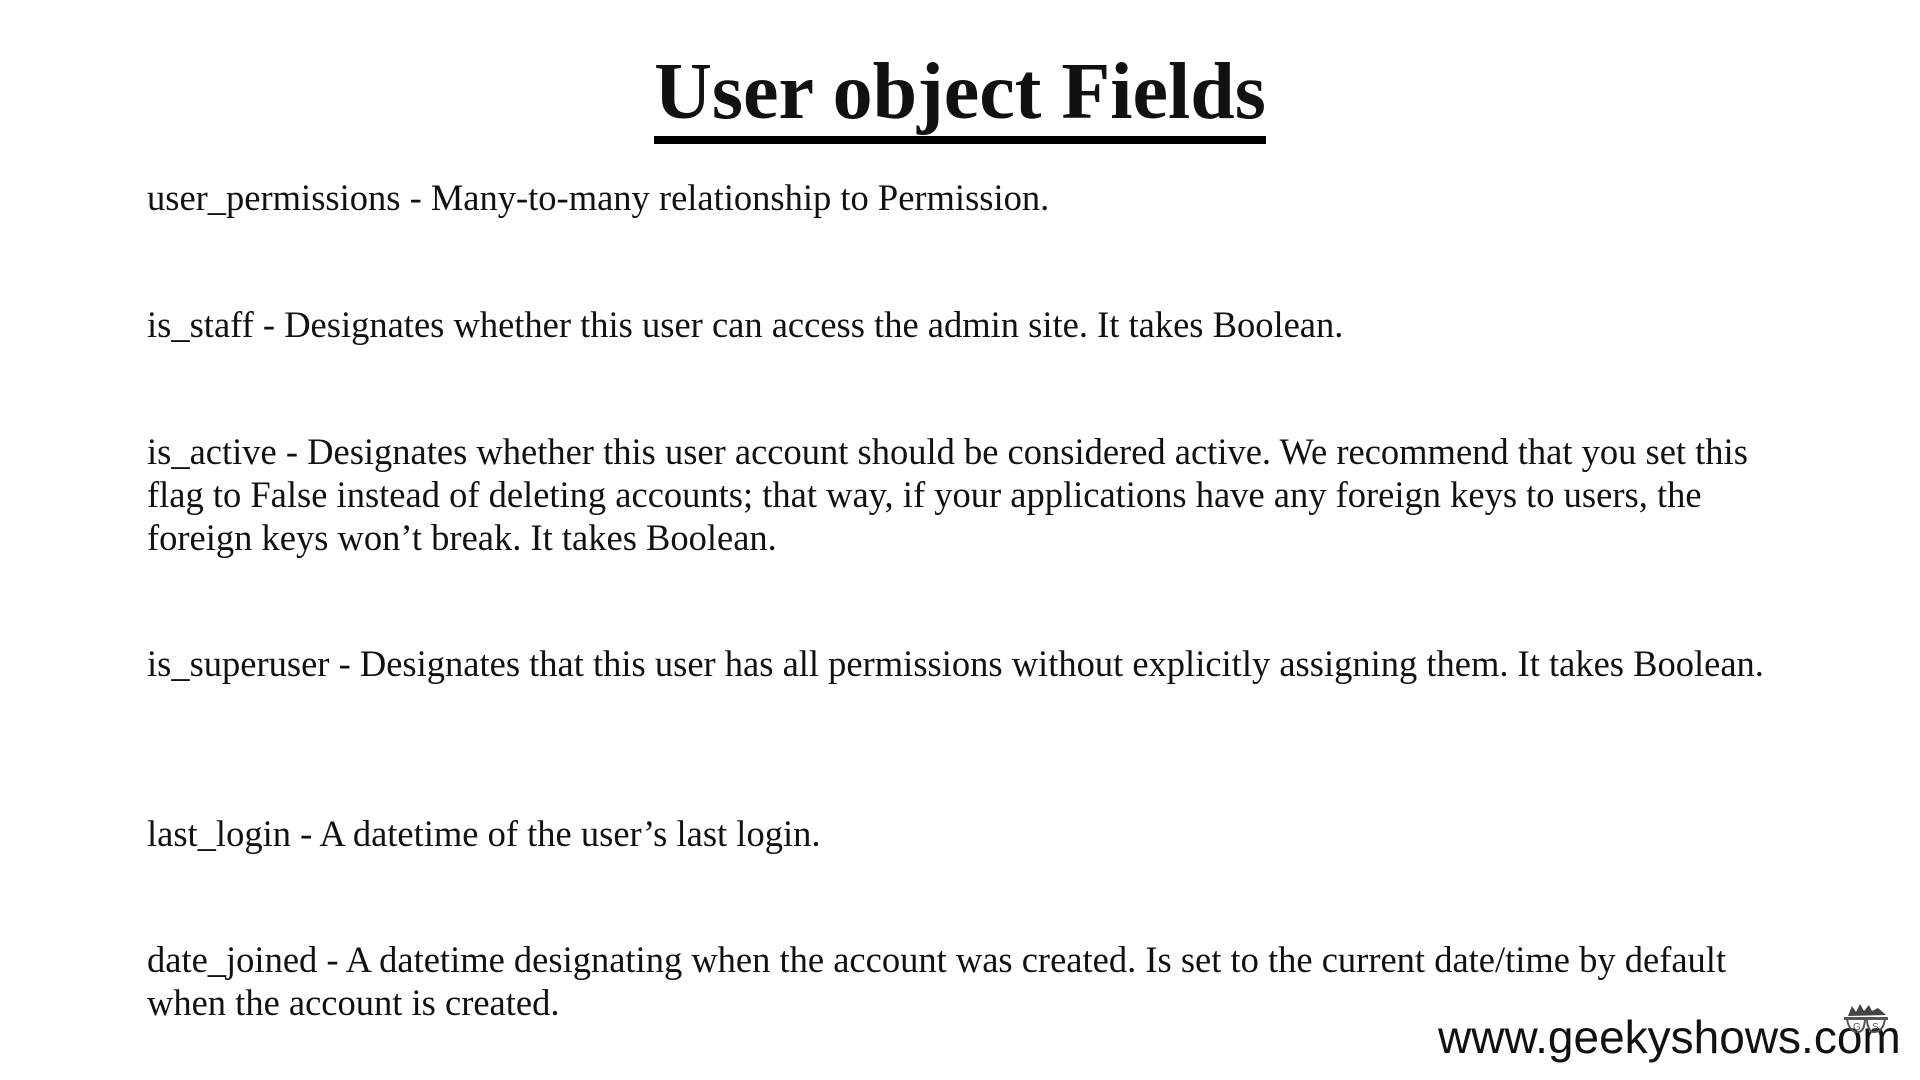  I want to click on geekyshows-logo-icon: G S, so click(1866, 1019).